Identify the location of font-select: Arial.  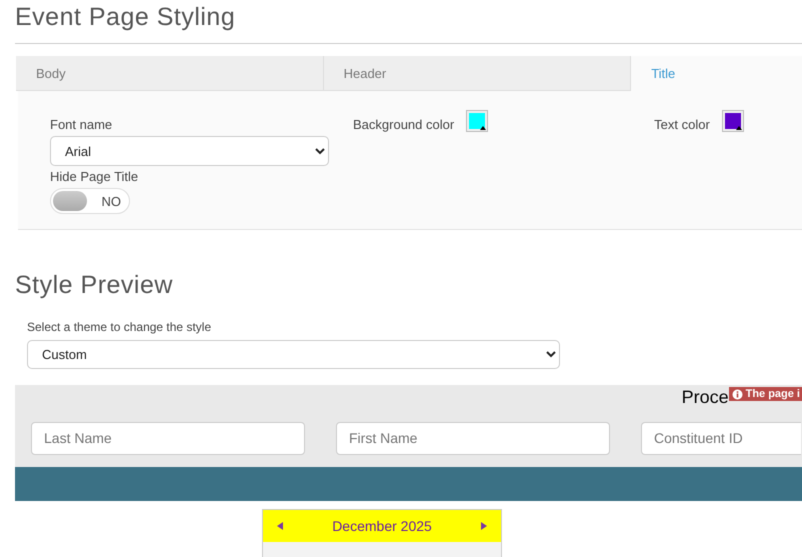
(189, 151).